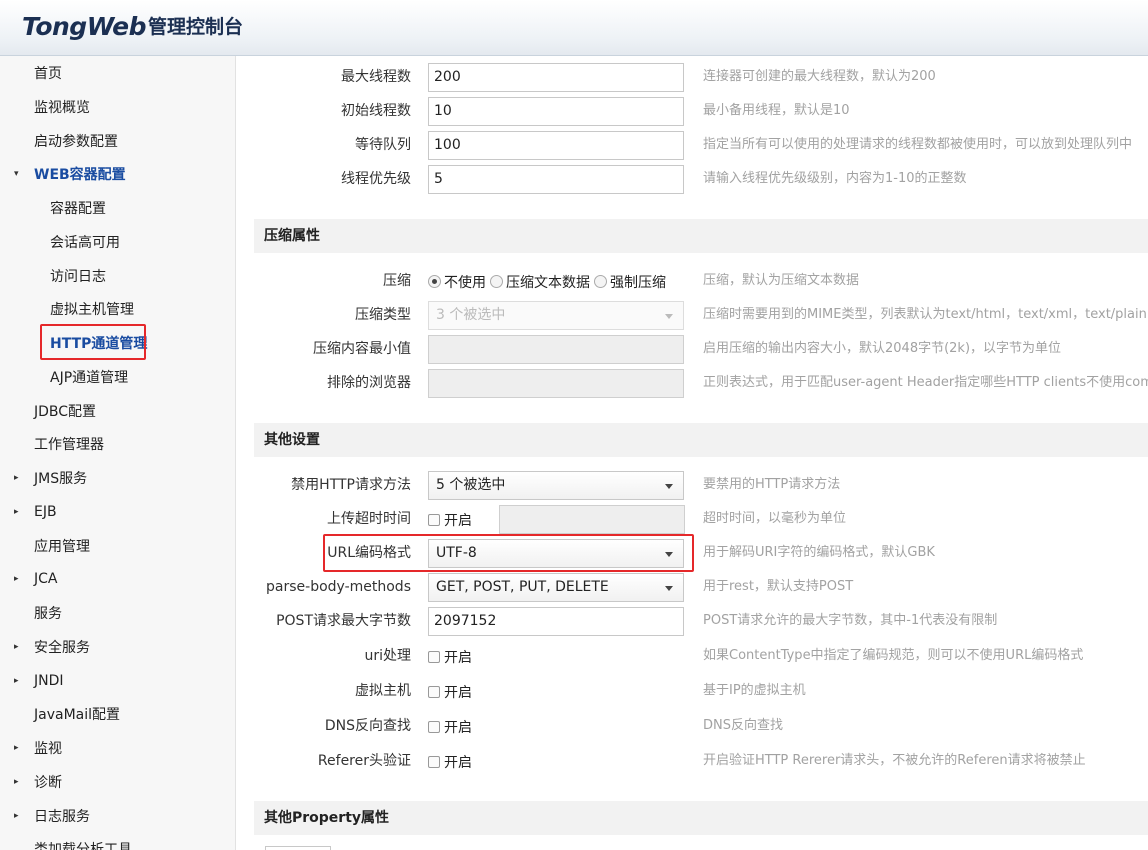 The width and height of the screenshot is (1148, 850). Describe the element at coordinates (117, 208) in the screenshot. I see `sidebar-item-container-config: 容器配置` at that location.